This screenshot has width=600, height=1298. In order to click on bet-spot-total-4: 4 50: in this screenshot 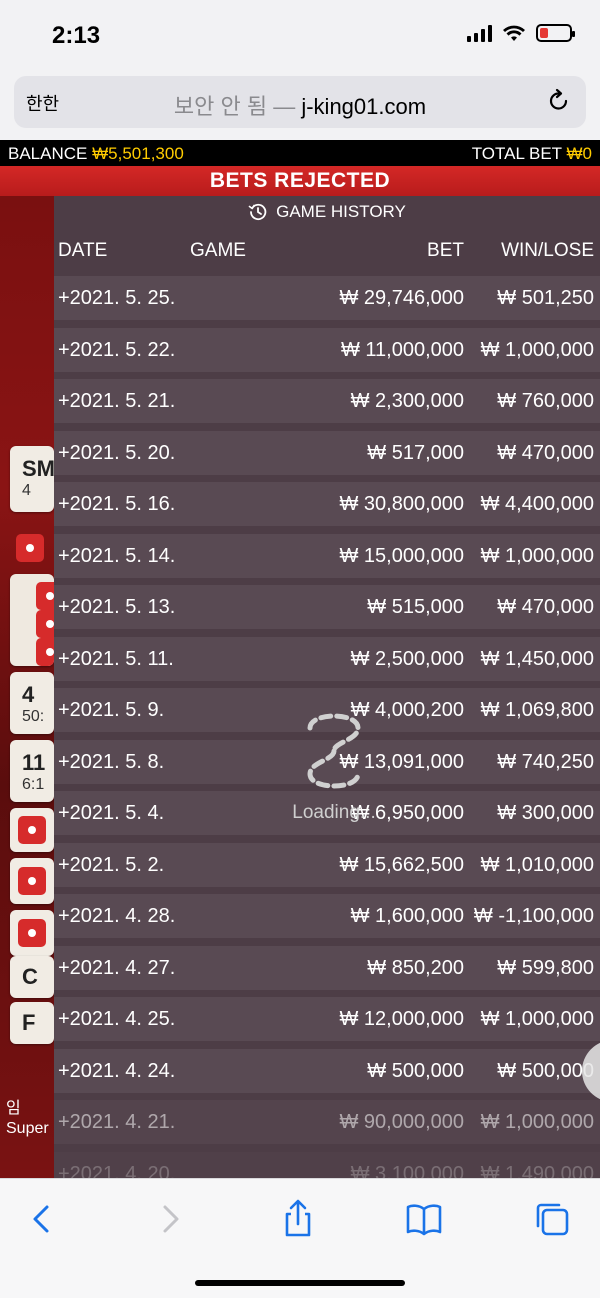, I will do `click(32, 703)`.